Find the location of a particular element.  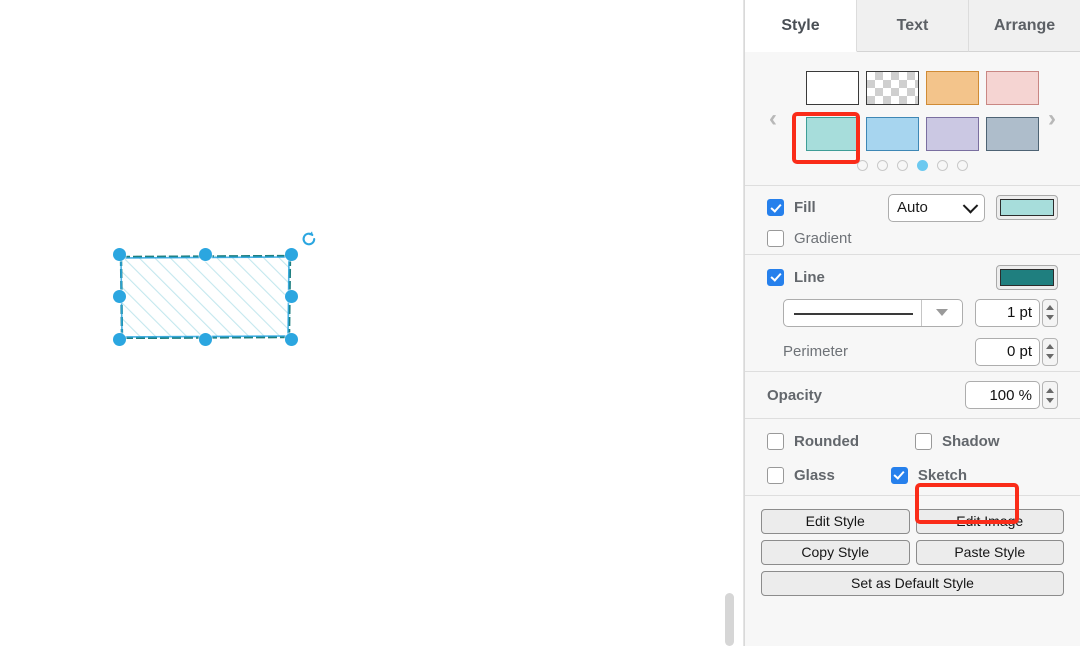

perimeter-stepper is located at coordinates (1050, 351).